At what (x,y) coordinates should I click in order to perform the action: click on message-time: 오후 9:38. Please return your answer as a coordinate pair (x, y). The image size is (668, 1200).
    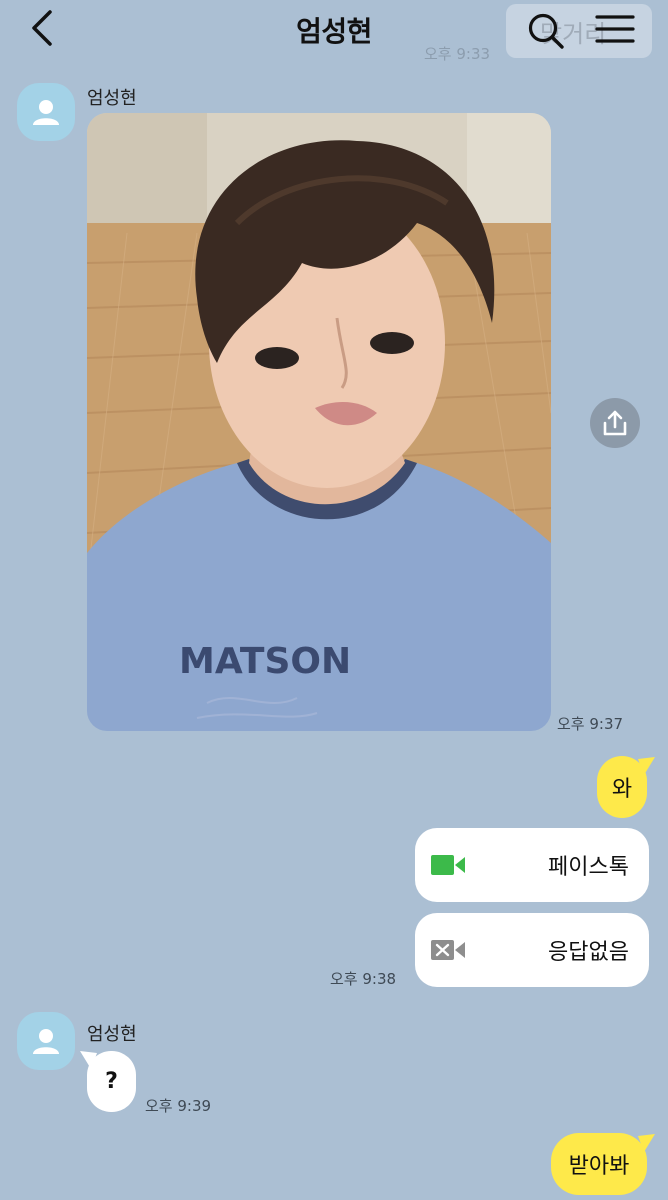
    Looking at the image, I should click on (363, 979).